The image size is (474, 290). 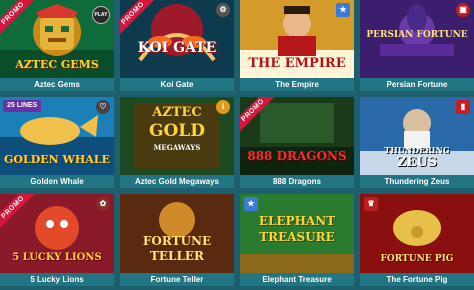 What do you see at coordinates (177, 147) in the screenshot?
I see `game-logo-line3: MEGAWAYS` at bounding box center [177, 147].